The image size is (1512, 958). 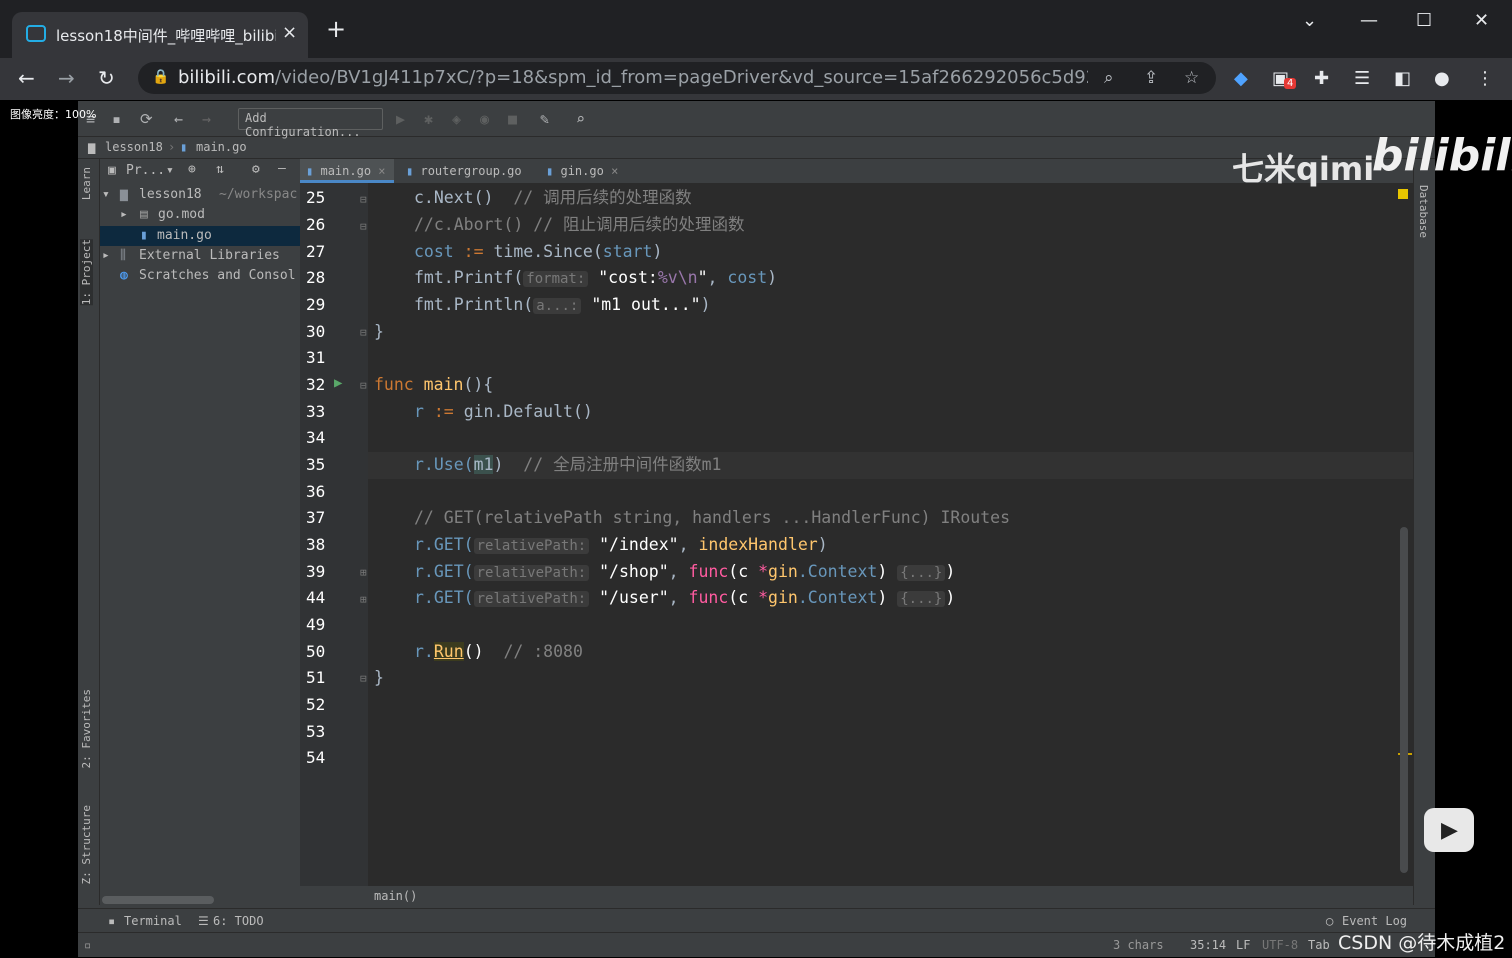 I want to click on vertical-scrollbar, so click(x=1404, y=700).